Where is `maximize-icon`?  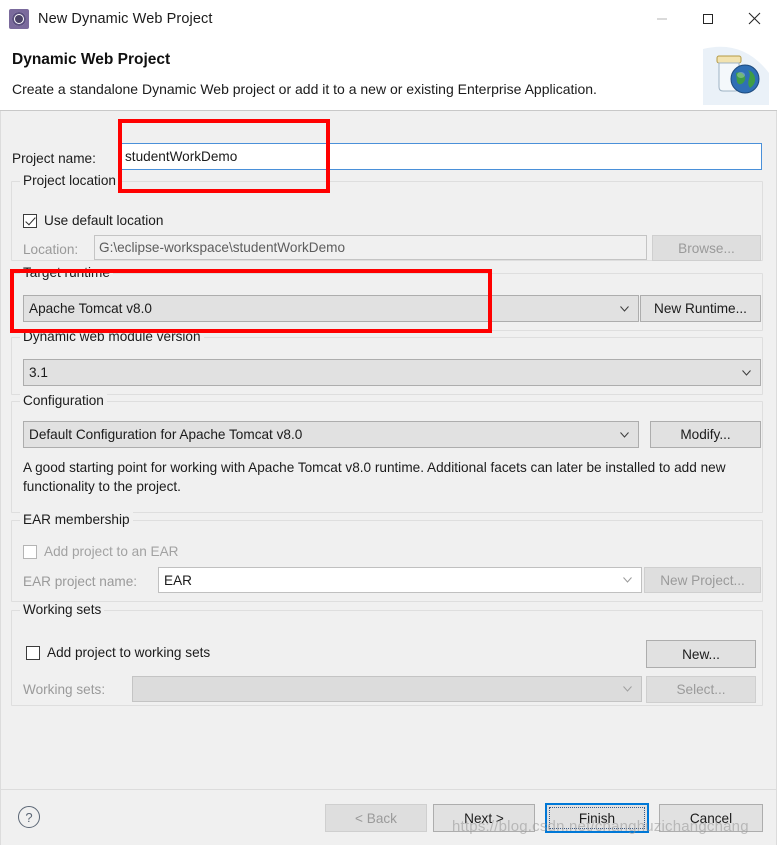
maximize-icon is located at coordinates (708, 18).